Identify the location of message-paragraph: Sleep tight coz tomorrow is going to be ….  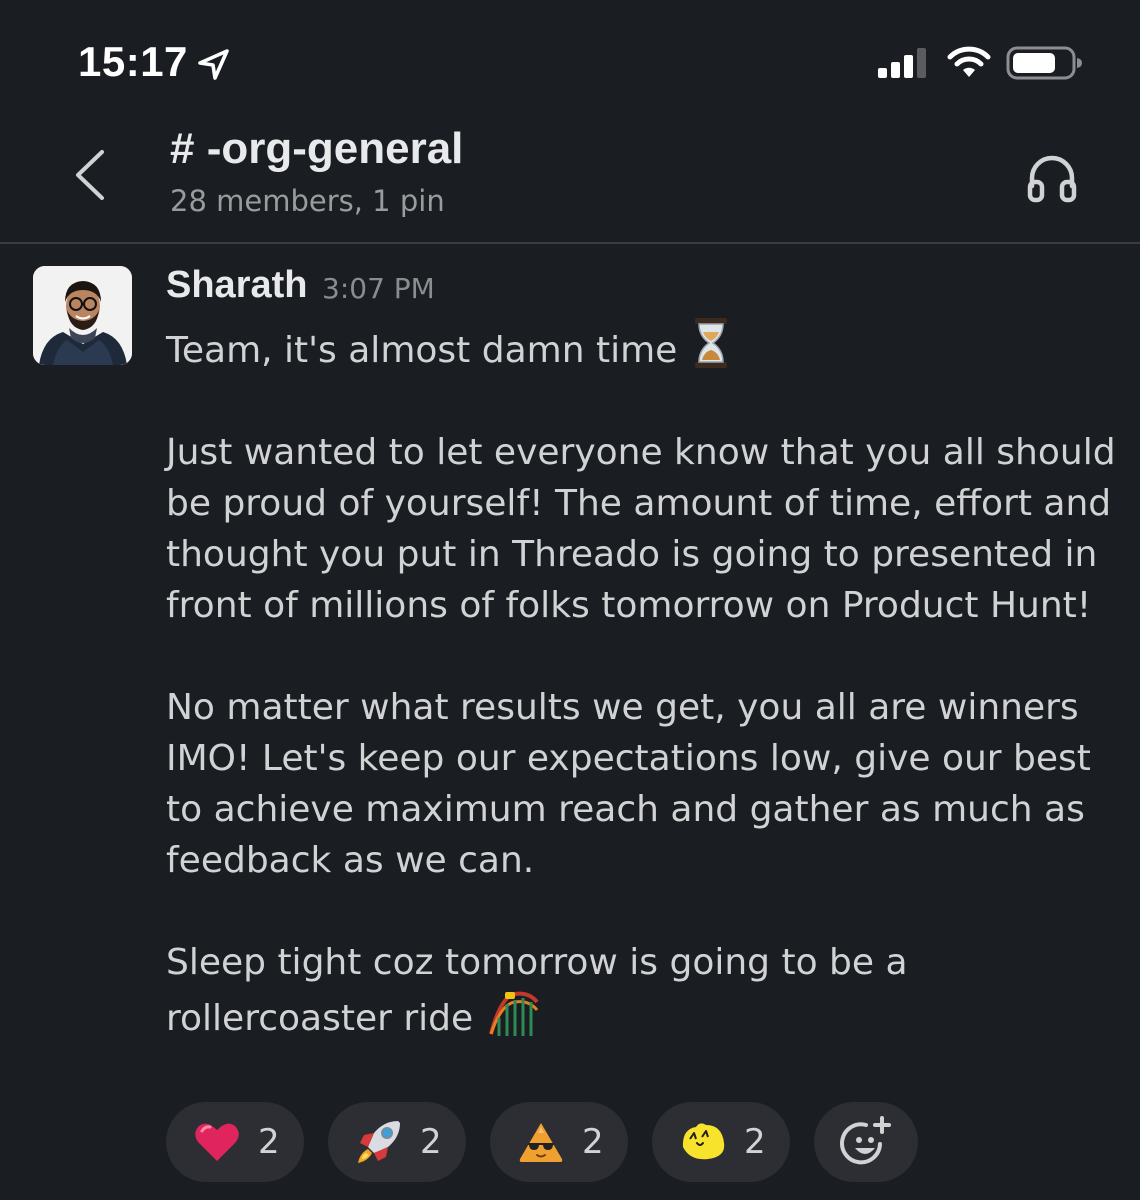
(641, 990).